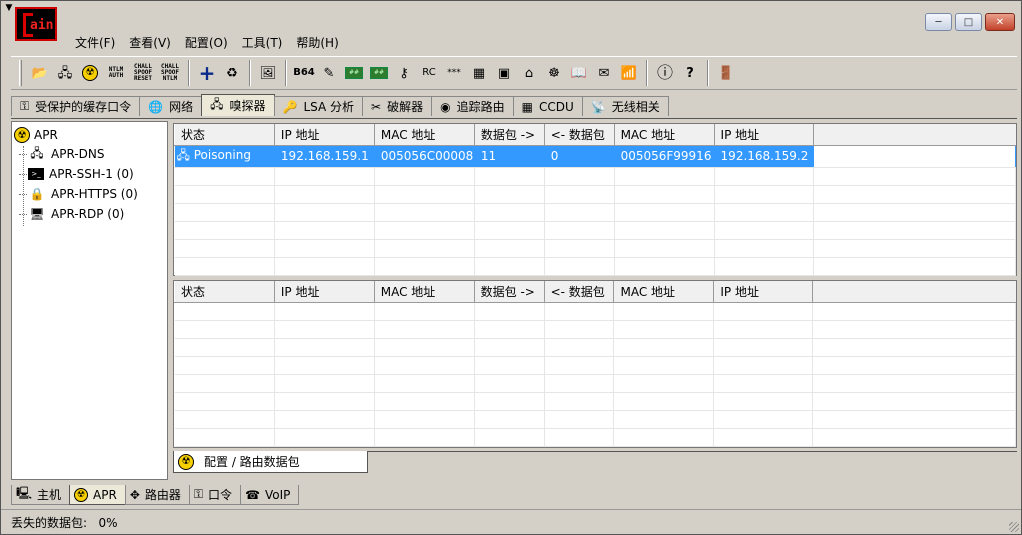 Image resolution: width=1022 pixels, height=535 pixels. What do you see at coordinates (157, 495) in the screenshot?
I see `tab-routers: ✥ 路由器` at bounding box center [157, 495].